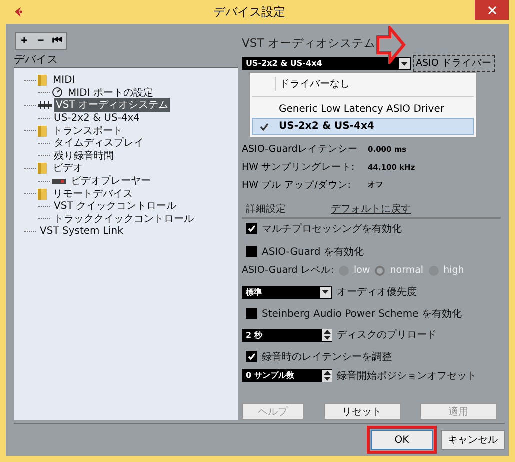  What do you see at coordinates (332, 229) in the screenshot?
I see `checkbox-label: マルチプロセッシングを有効化` at bounding box center [332, 229].